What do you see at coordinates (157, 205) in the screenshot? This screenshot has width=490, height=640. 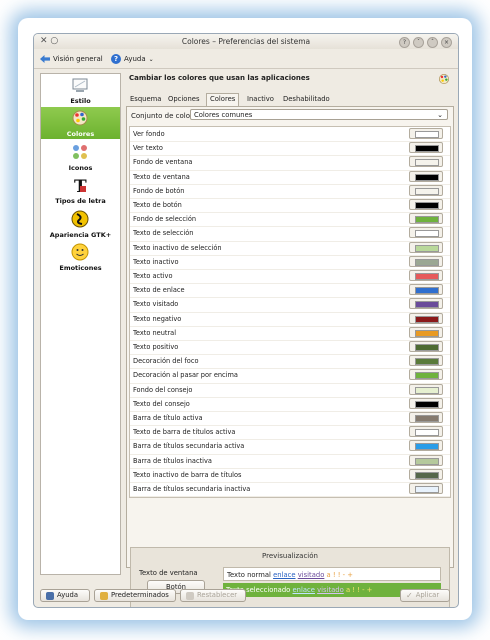 I see `color-role-label: Texto de botón` at bounding box center [157, 205].